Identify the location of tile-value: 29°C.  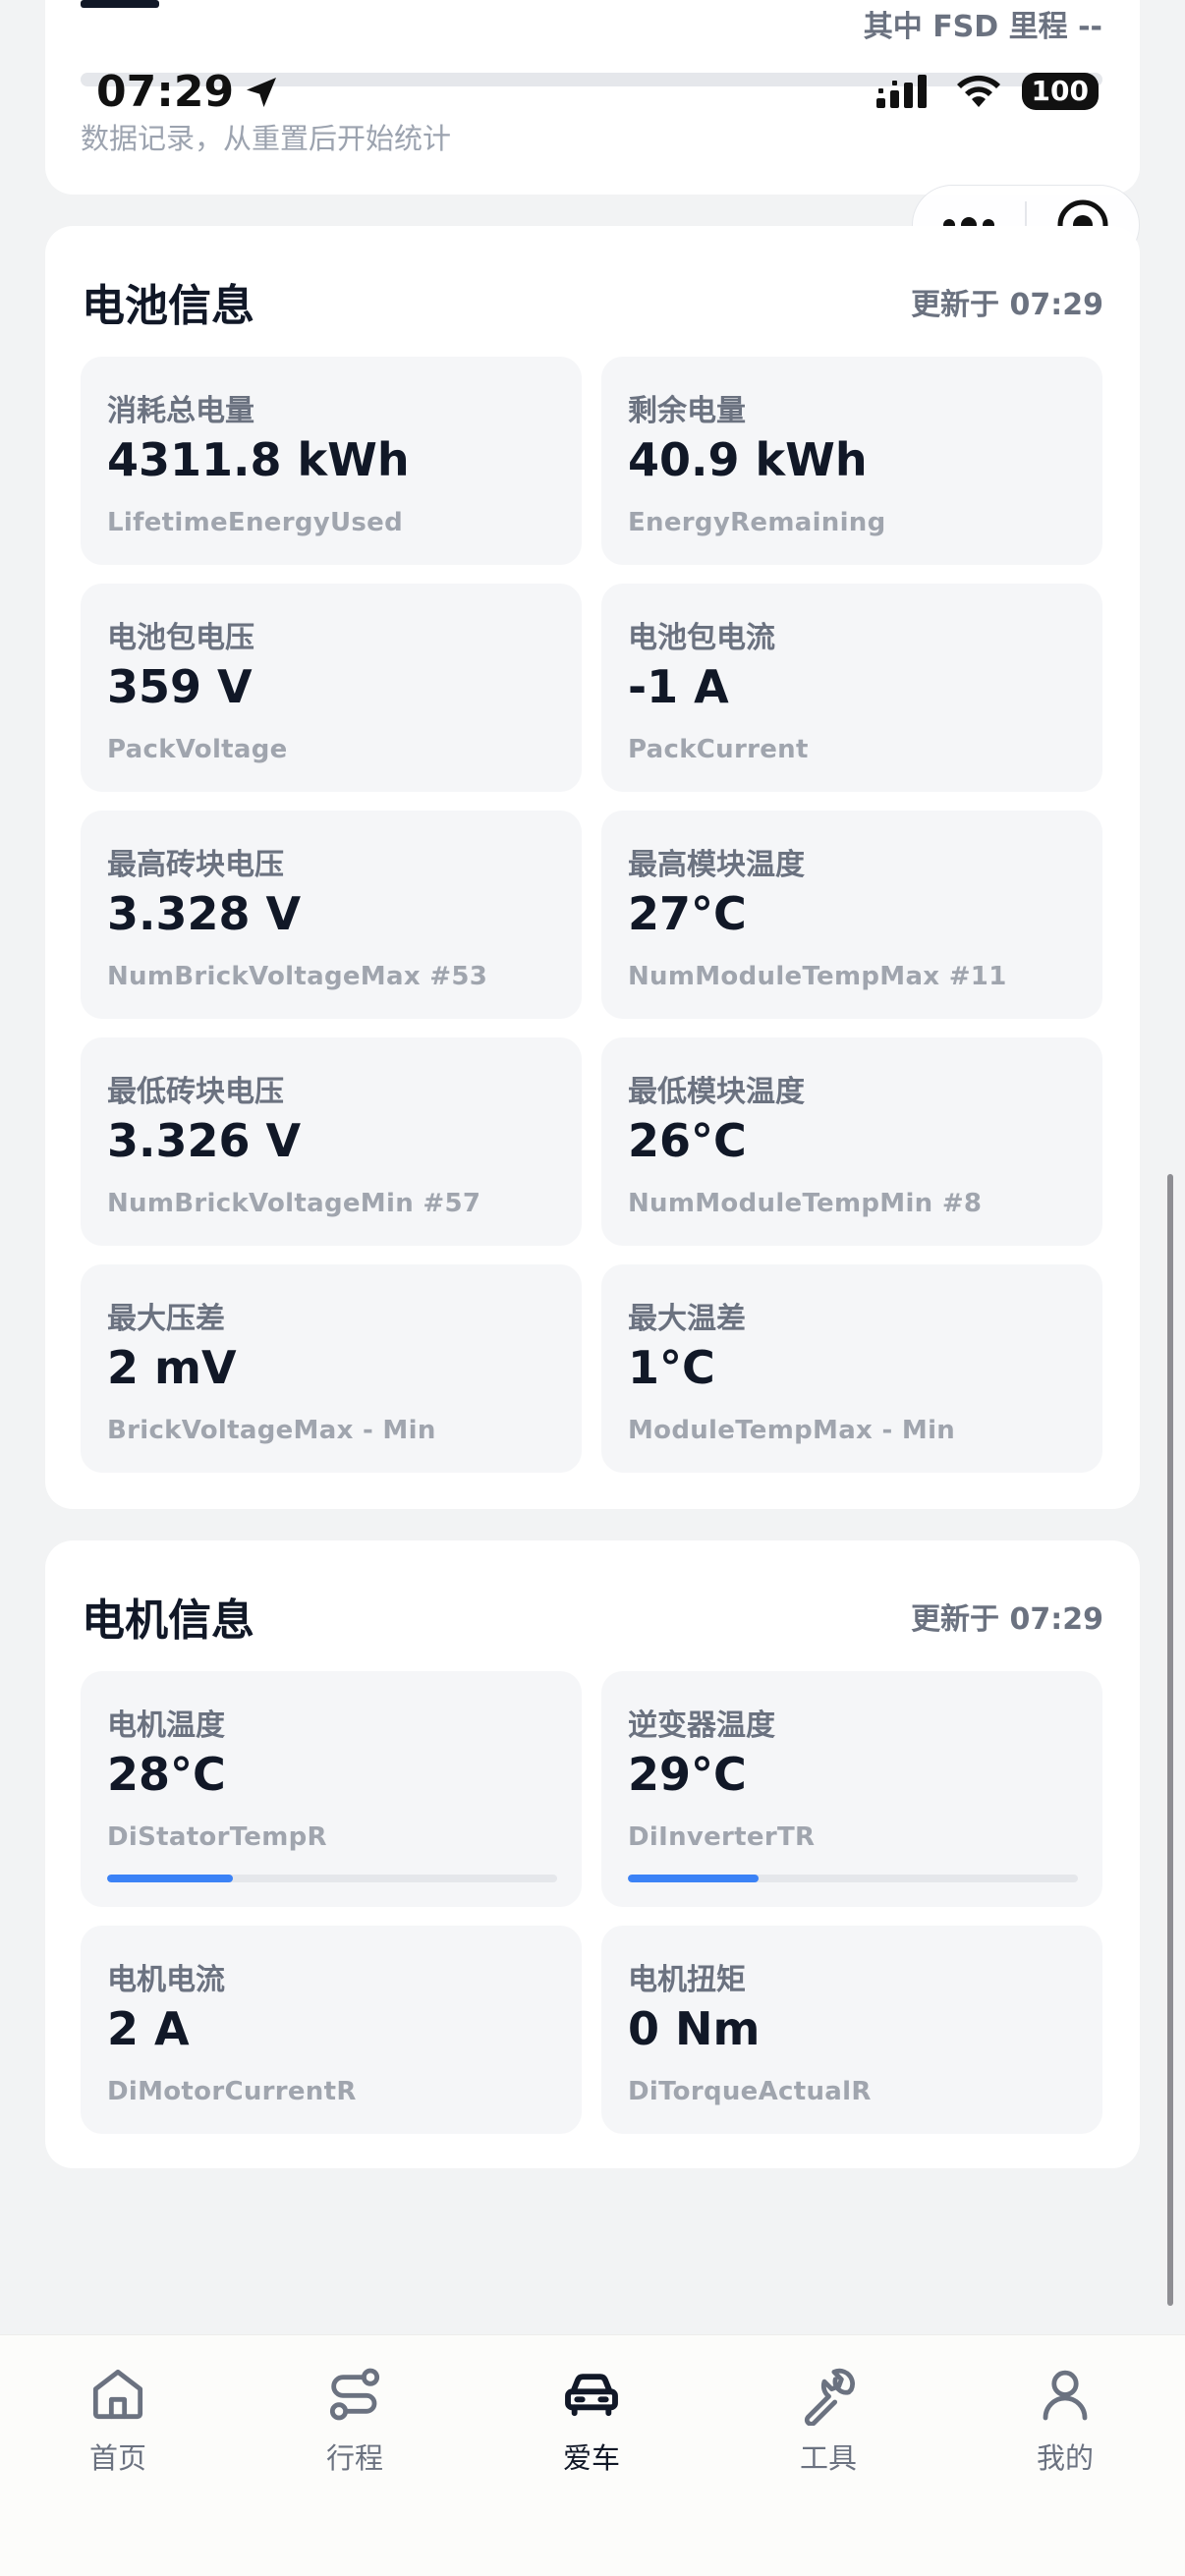
(688, 1774).